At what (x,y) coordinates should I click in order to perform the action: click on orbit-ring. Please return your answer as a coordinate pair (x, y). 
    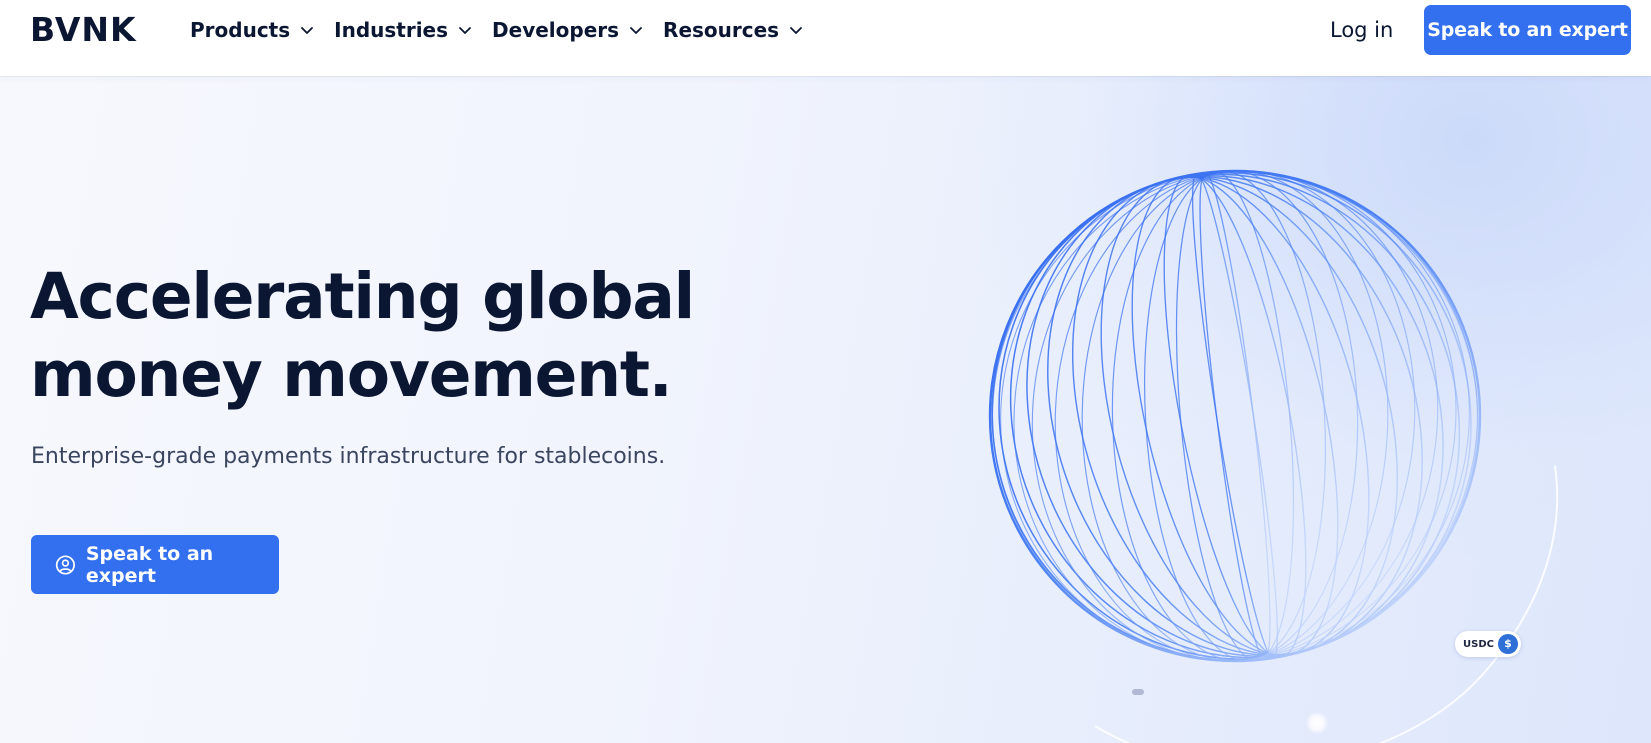
    Looking at the image, I should click on (1326, 604).